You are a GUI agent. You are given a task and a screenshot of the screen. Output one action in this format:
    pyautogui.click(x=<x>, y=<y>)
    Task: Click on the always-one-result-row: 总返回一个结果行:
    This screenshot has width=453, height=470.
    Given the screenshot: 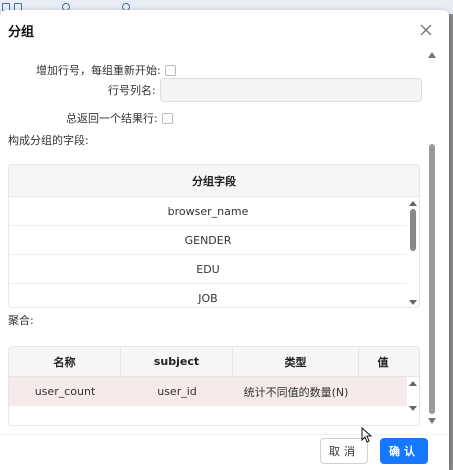 What is the action you would take?
    pyautogui.click(x=119, y=118)
    